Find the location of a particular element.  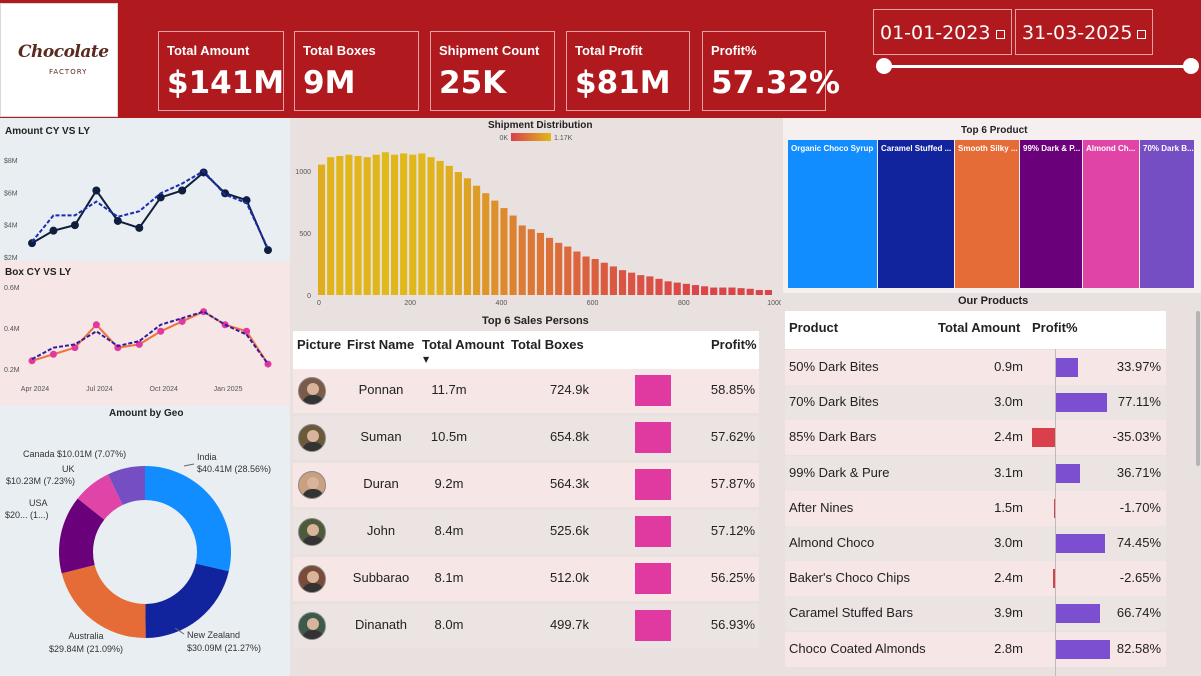

table-row: Baker's Choco Chips 2.4m -2.65% is located at coordinates (975, 579).